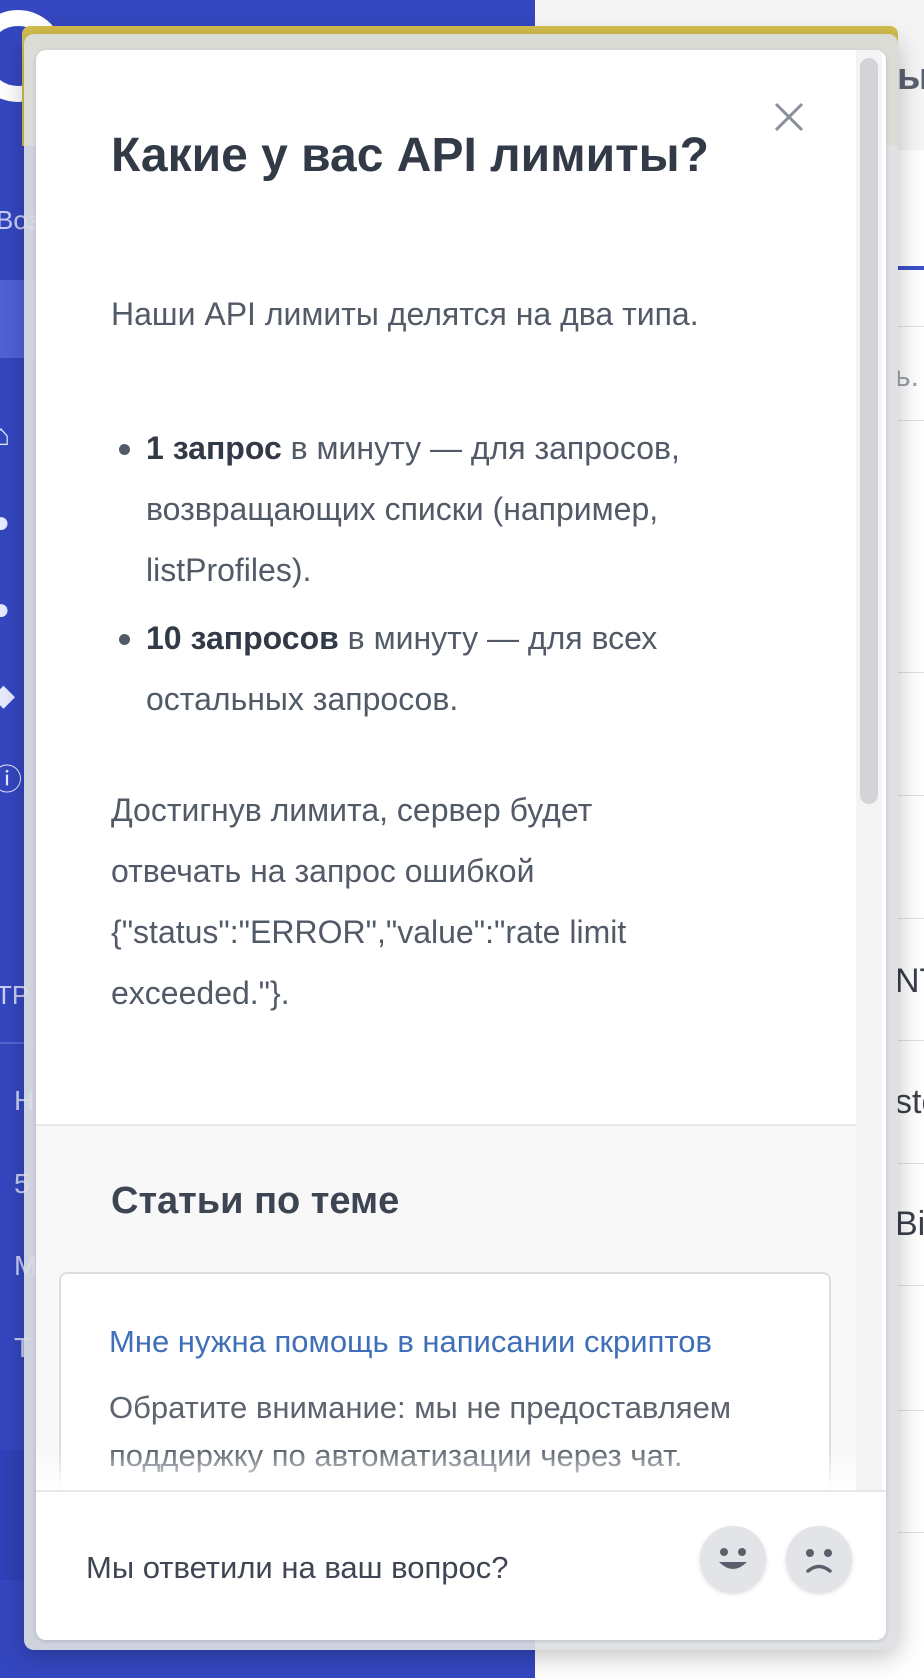 The width and height of the screenshot is (924, 1678). I want to click on close-button, so click(789, 117).